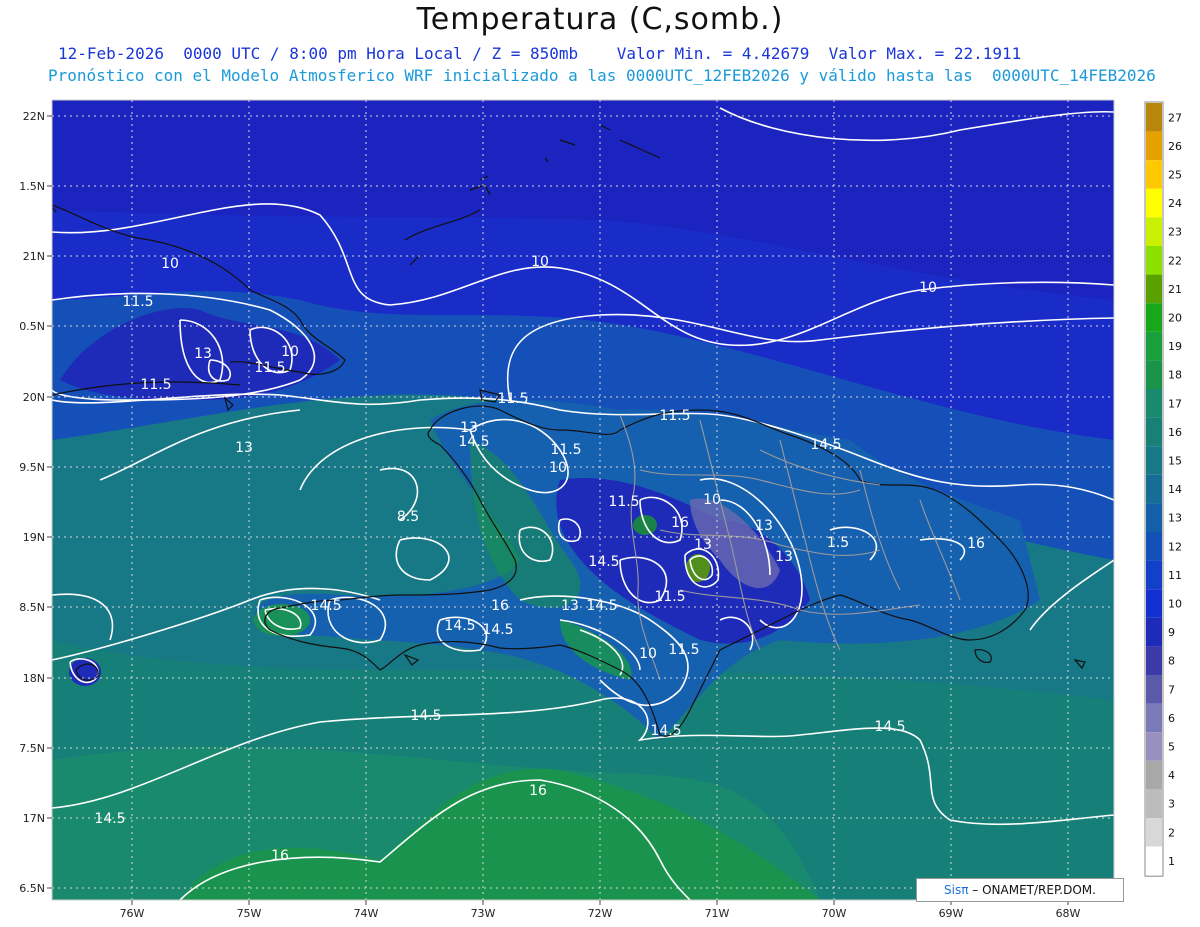 The width and height of the screenshot is (1200, 927). I want to click on y-tick-label: 22N, so click(34, 116).